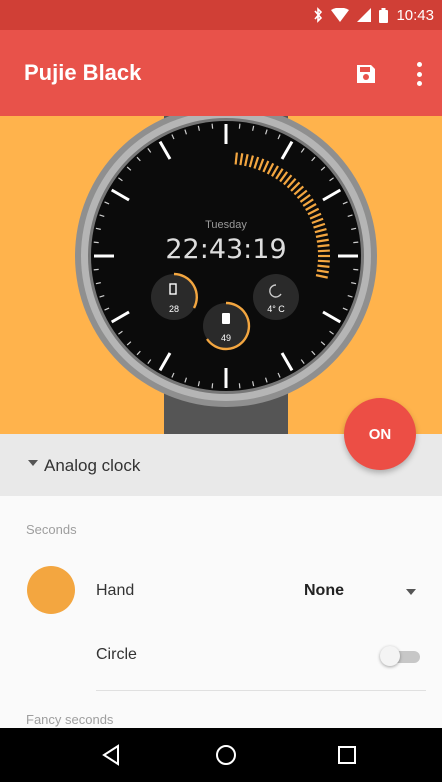  I want to click on recents-icon, so click(347, 755).